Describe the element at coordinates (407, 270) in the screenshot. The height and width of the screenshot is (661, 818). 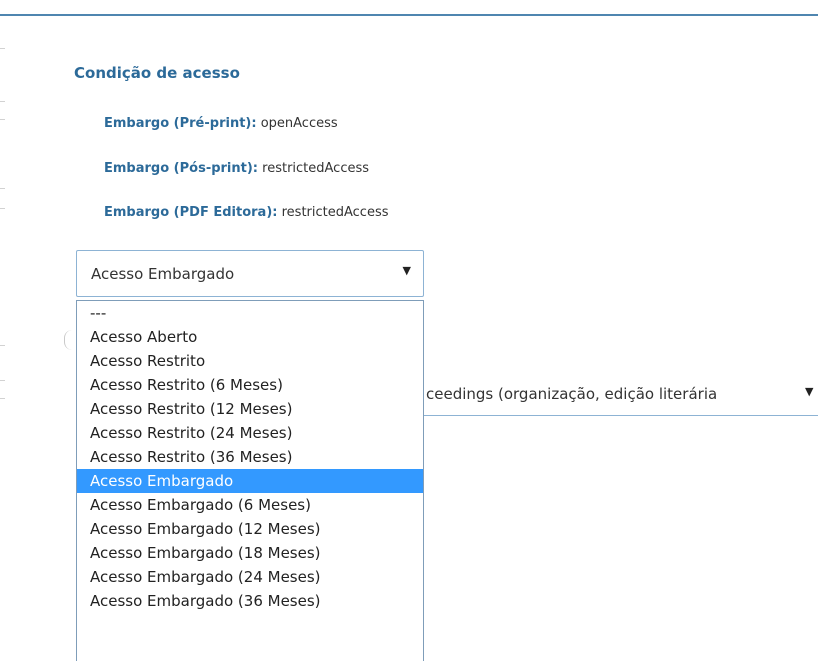
I see `dropdown-arrow-icon: ▼` at that location.